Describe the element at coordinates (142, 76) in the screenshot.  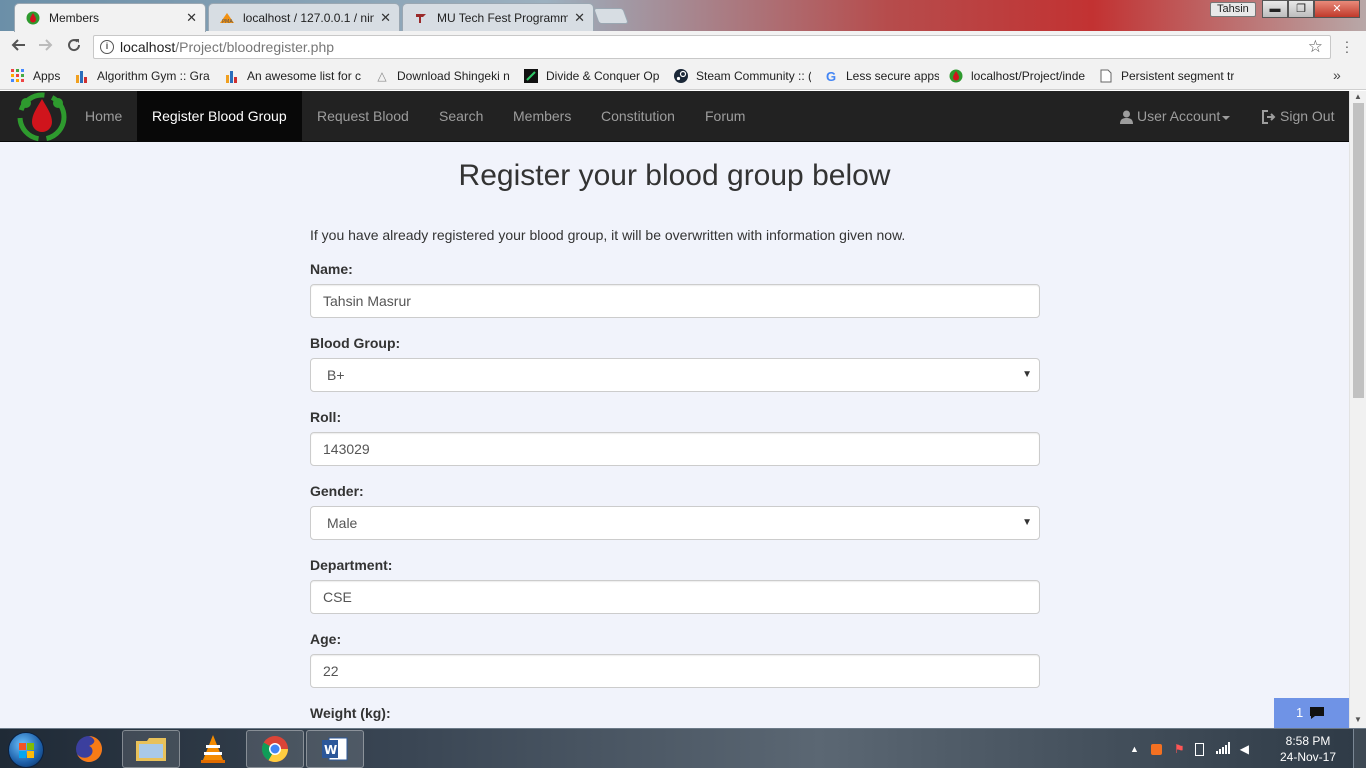
I see `bookmark-algorithm-gym: Algorithm Gym :: Gra` at that location.